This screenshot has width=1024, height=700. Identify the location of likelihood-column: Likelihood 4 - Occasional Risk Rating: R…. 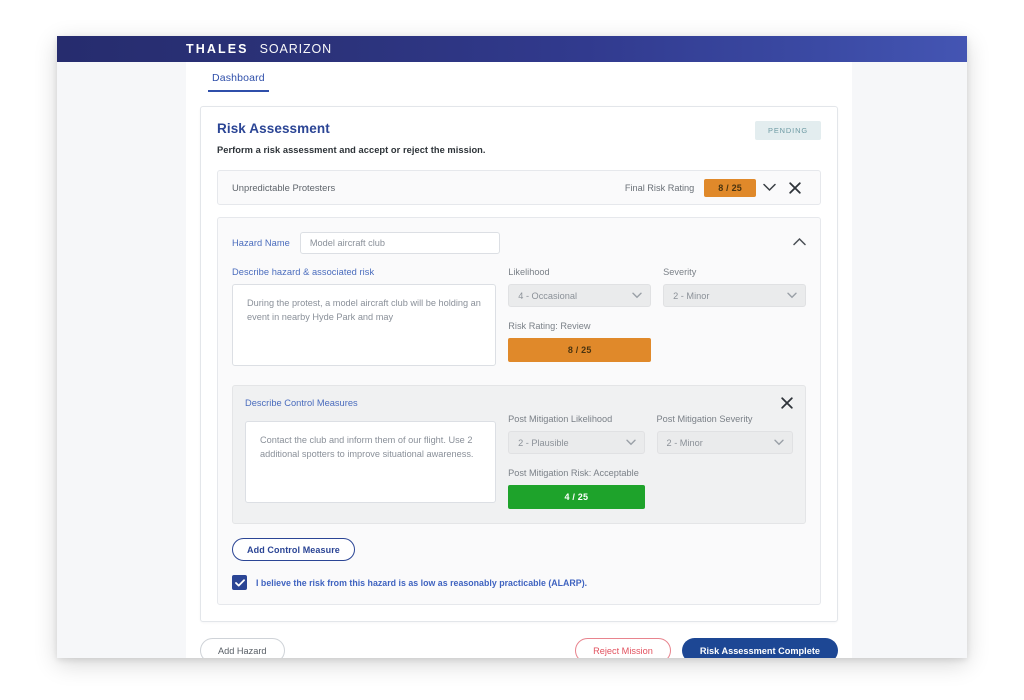
(580, 319).